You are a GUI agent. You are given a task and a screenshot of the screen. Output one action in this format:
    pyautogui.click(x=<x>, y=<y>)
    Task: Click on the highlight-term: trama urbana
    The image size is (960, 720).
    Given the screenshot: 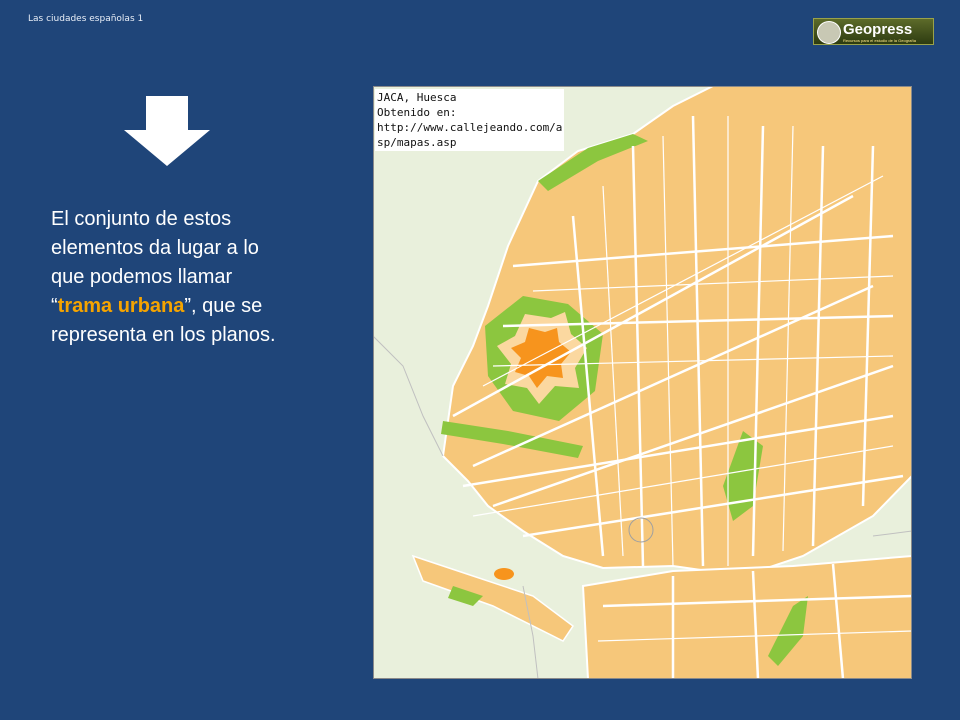 What is the action you would take?
    pyautogui.click(x=121, y=306)
    